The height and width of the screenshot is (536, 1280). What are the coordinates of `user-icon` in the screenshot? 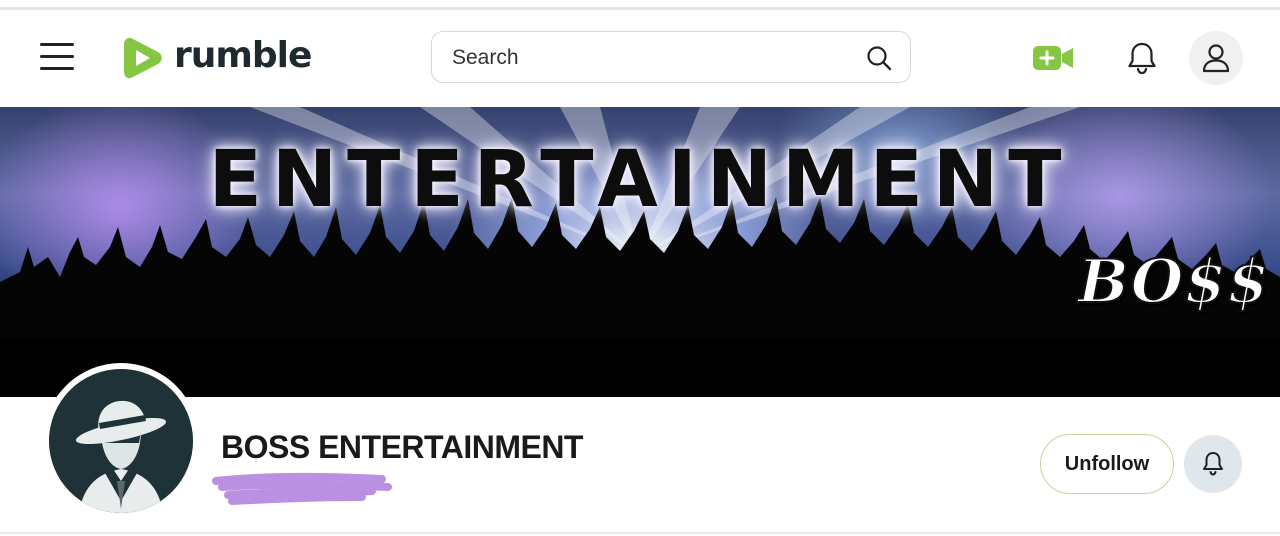 It's located at (1216, 58).